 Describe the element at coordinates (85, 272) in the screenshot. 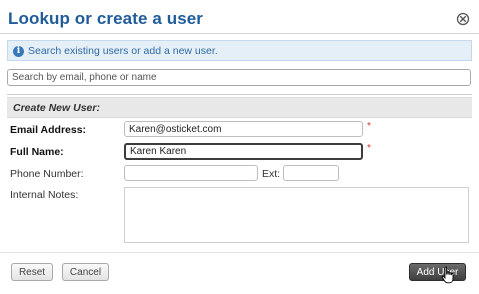

I see `cancel-button: Cancel` at that location.